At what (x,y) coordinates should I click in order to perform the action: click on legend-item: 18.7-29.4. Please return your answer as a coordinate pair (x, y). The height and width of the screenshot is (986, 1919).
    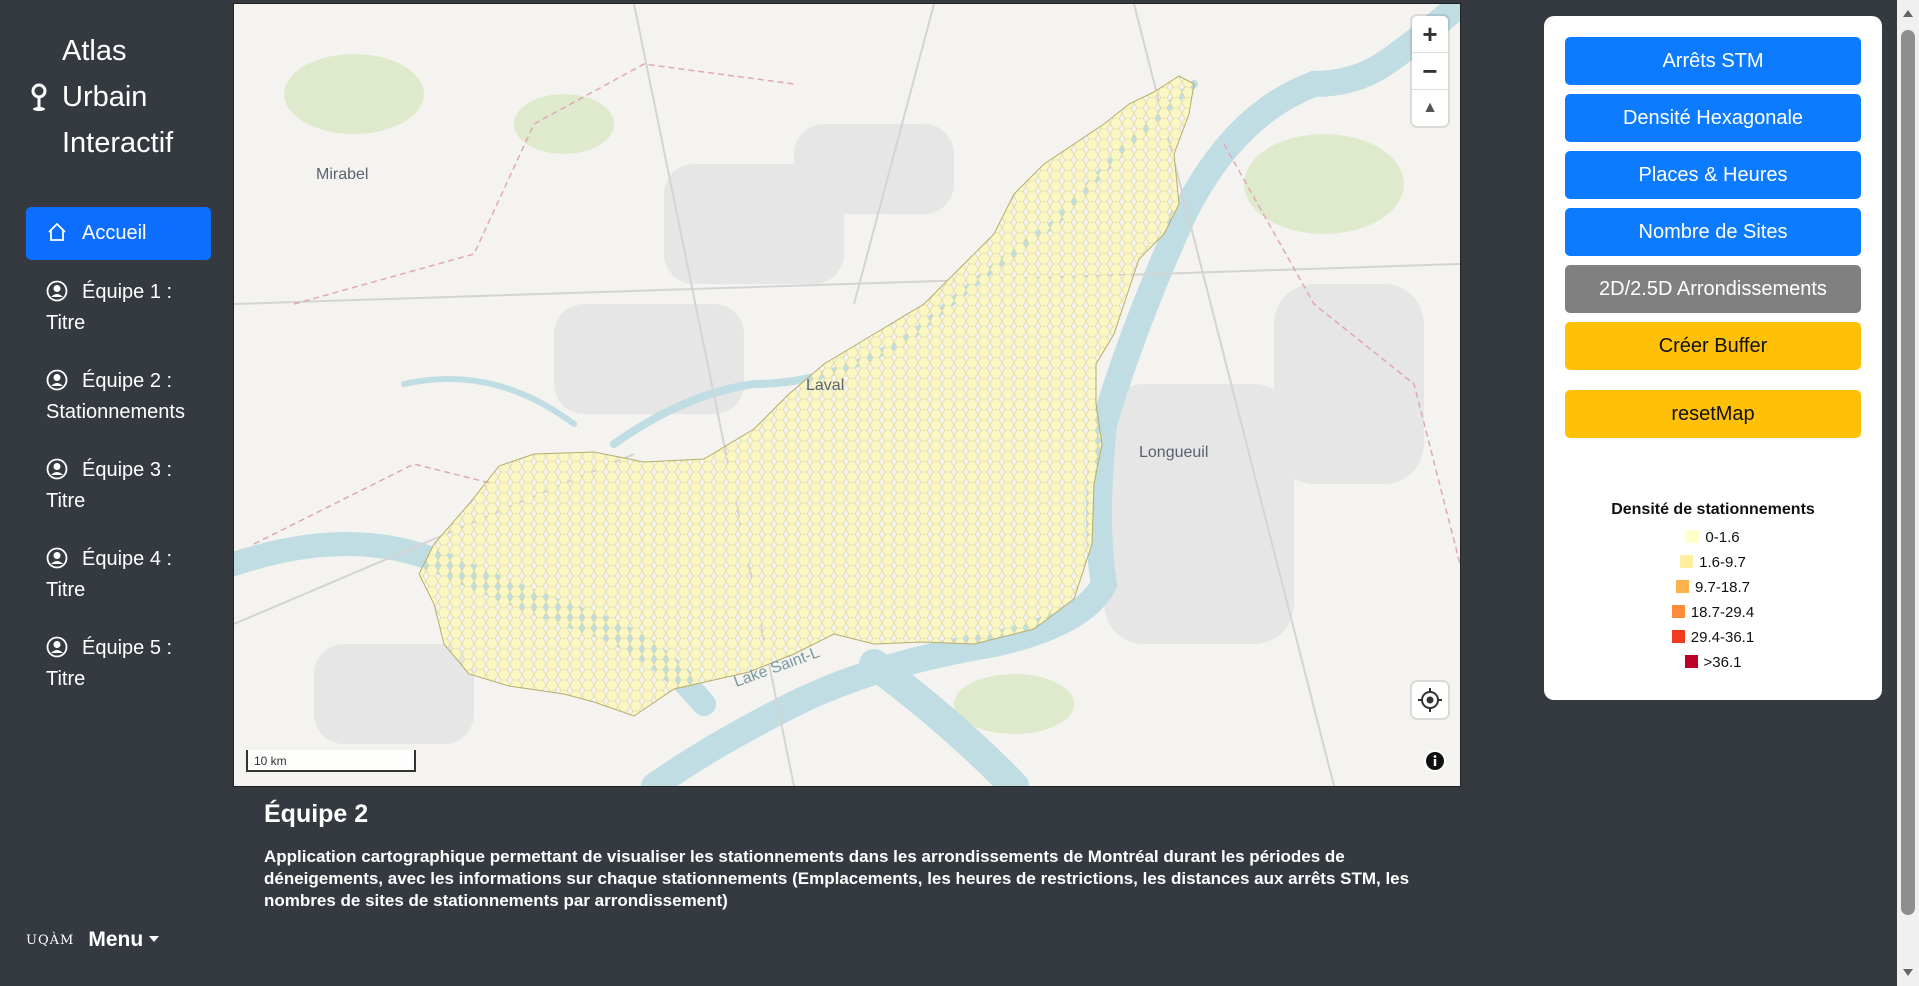
    Looking at the image, I should click on (1713, 612).